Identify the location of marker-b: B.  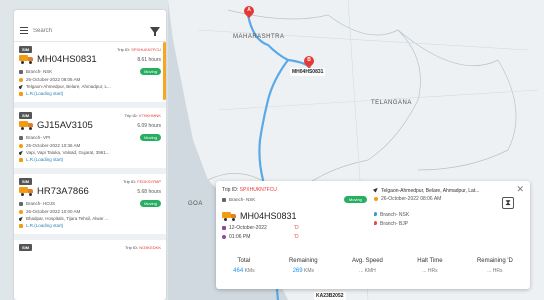
(309, 61).